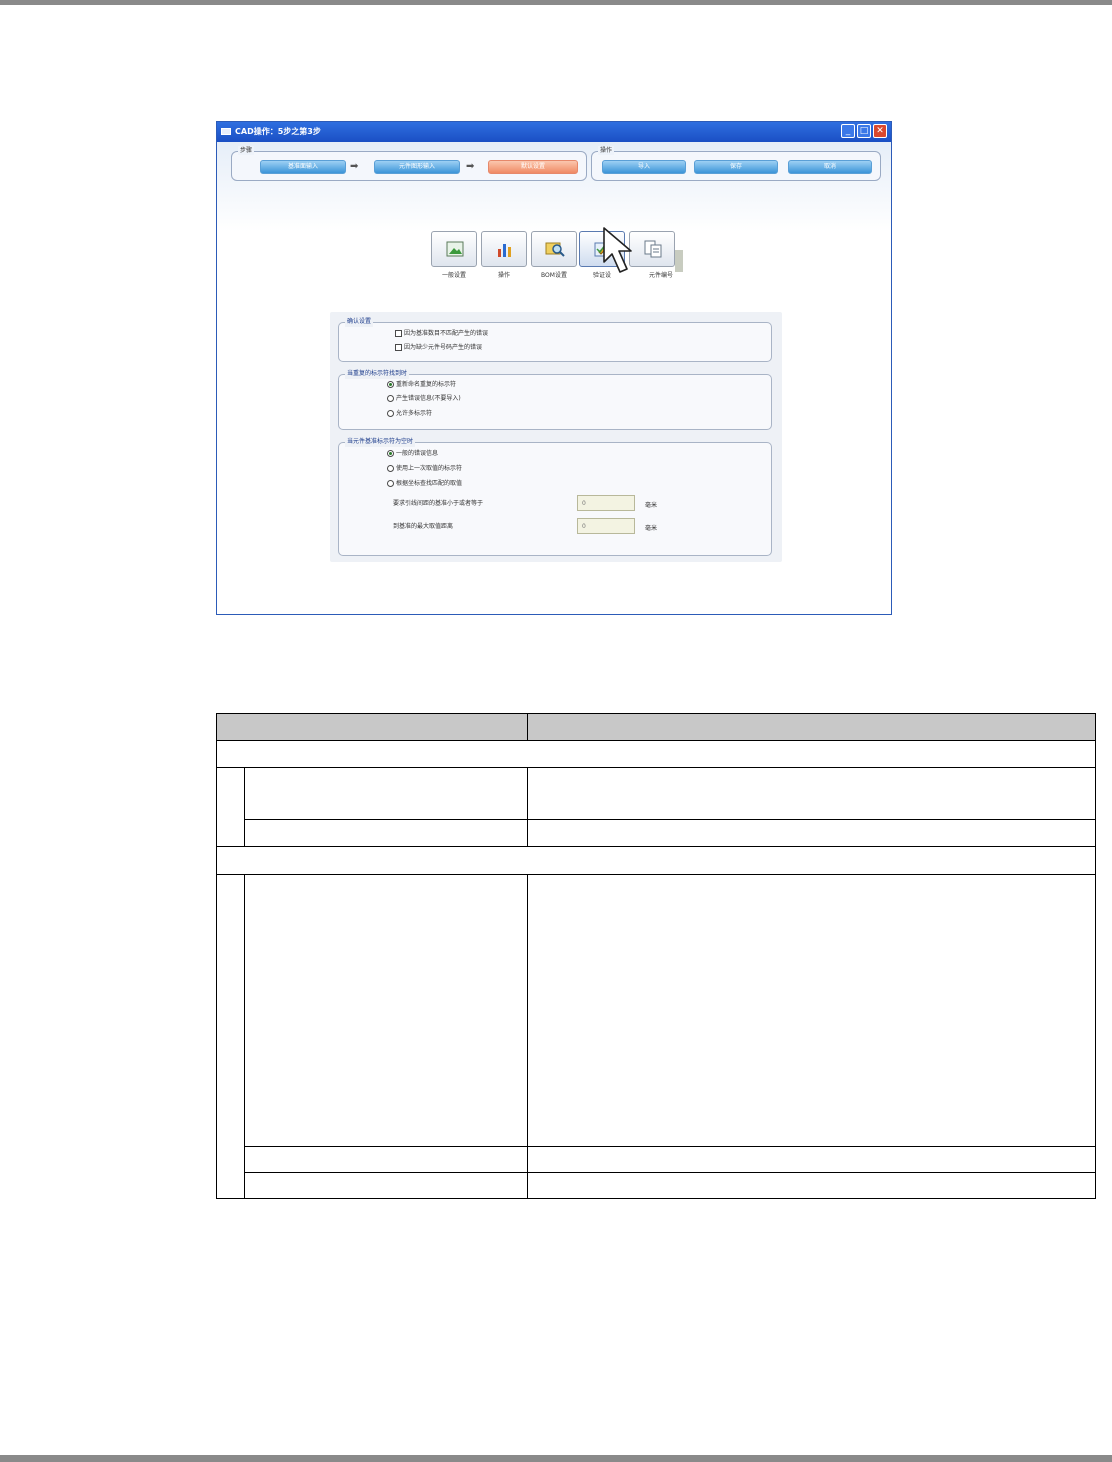 The width and height of the screenshot is (1112, 1462). Describe the element at coordinates (438, 348) in the screenshot. I see `checkbox-missing-part-number: 因为缺少元件号码产生的错误` at that location.